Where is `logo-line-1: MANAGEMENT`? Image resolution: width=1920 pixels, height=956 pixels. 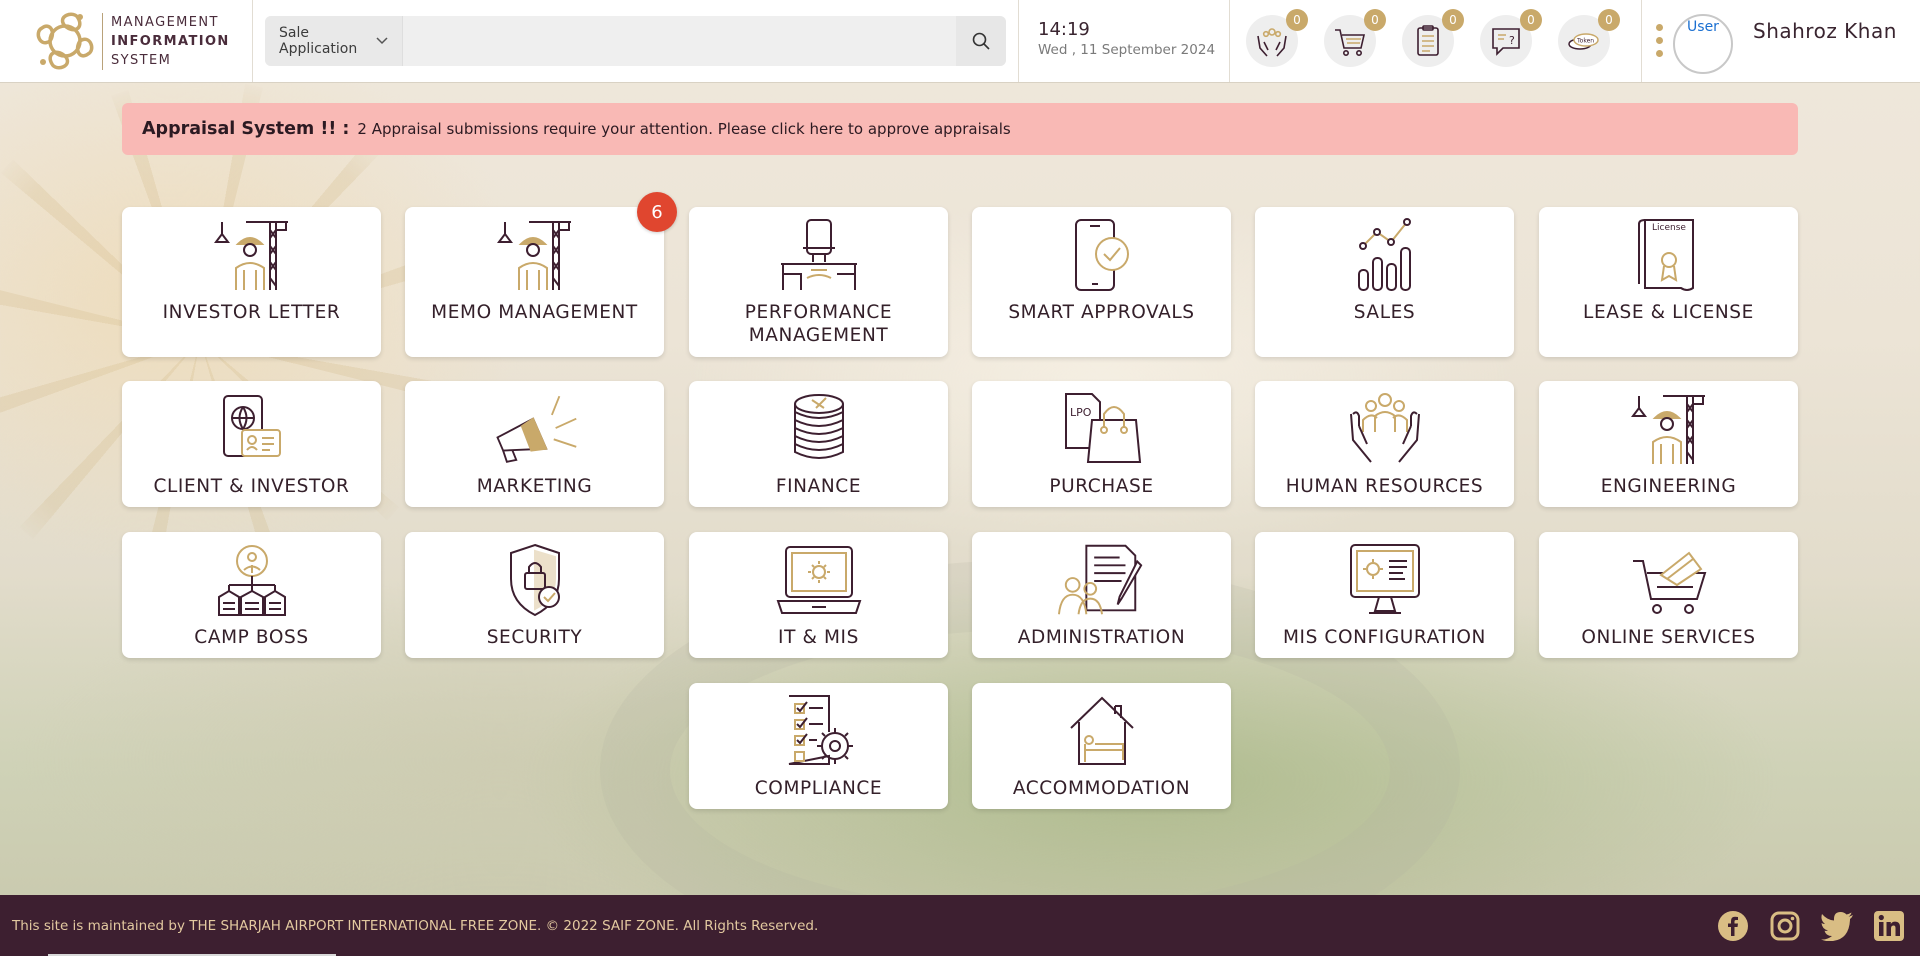 logo-line-1: MANAGEMENT is located at coordinates (165, 22).